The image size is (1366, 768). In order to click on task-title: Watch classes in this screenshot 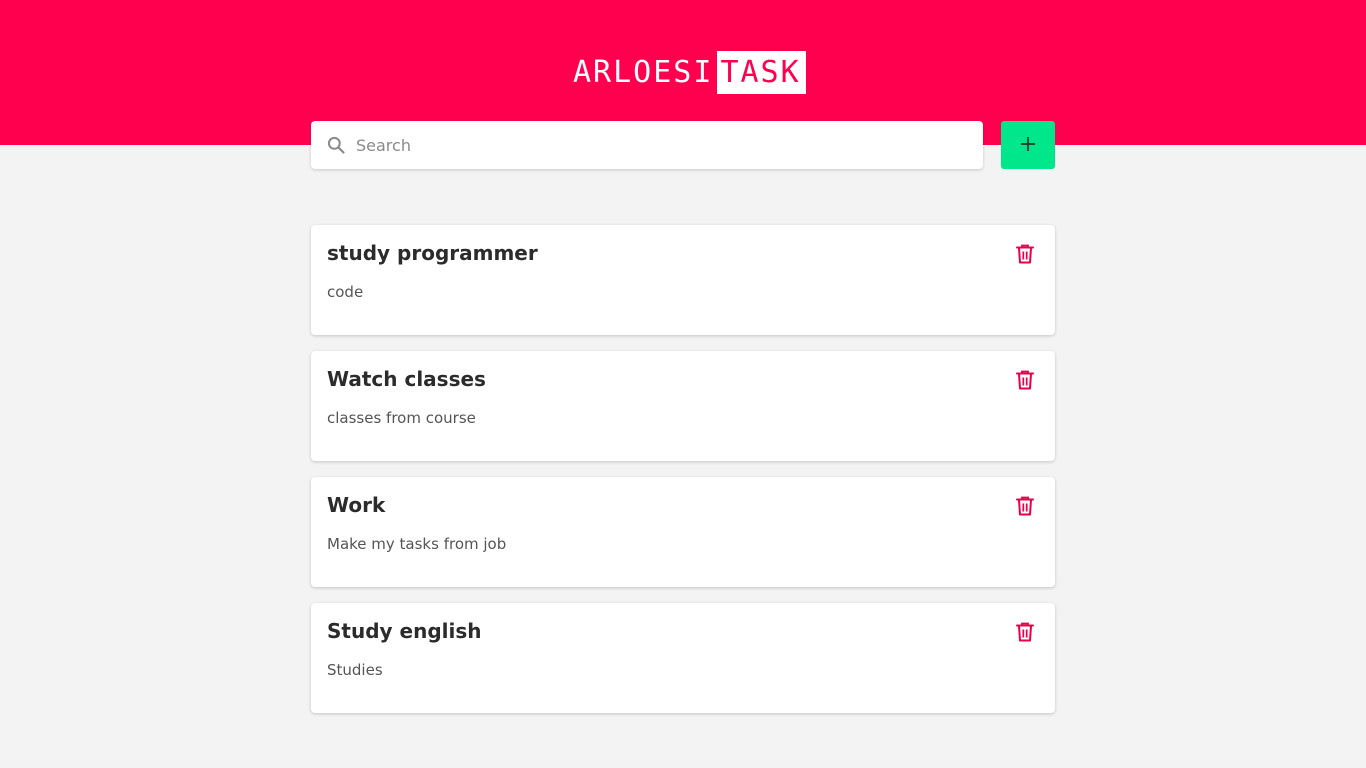, I will do `click(406, 379)`.